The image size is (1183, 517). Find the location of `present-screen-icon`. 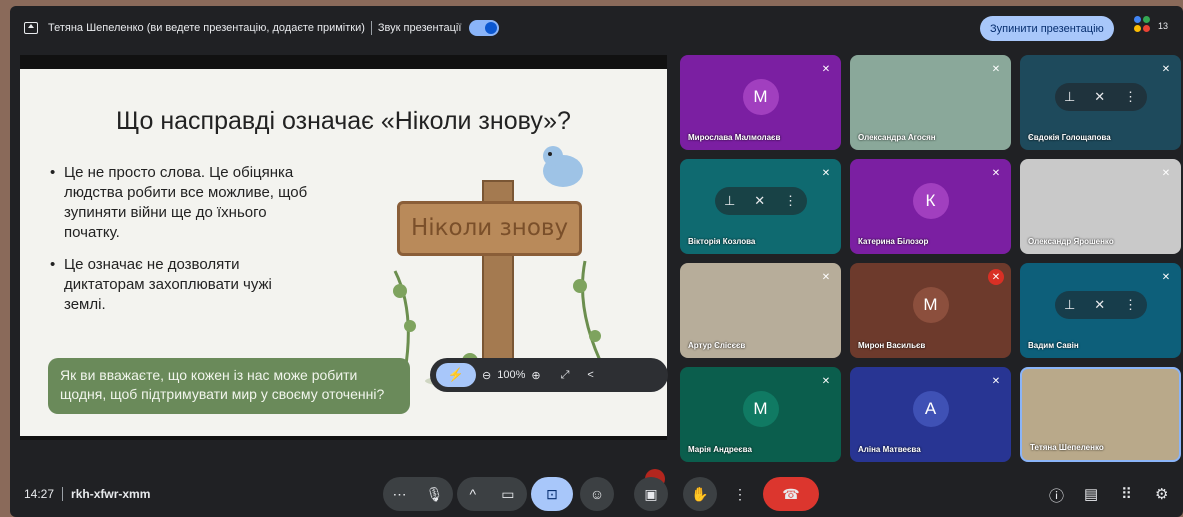

present-screen-icon is located at coordinates (31, 28).